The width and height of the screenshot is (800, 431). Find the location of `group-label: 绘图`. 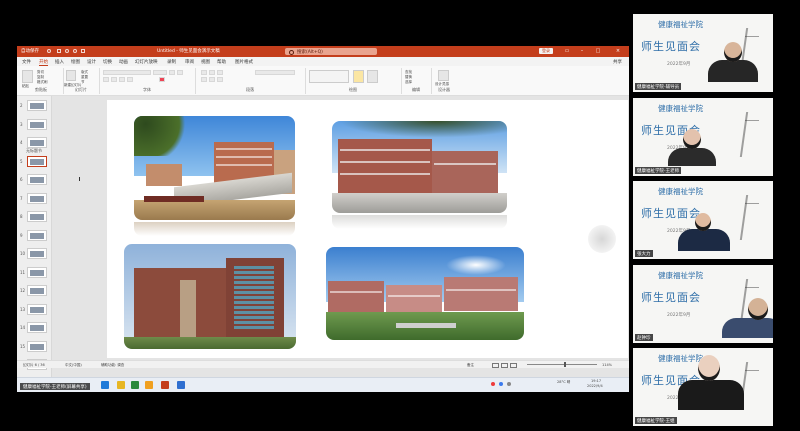

group-label: 绘图 is located at coordinates (353, 89).